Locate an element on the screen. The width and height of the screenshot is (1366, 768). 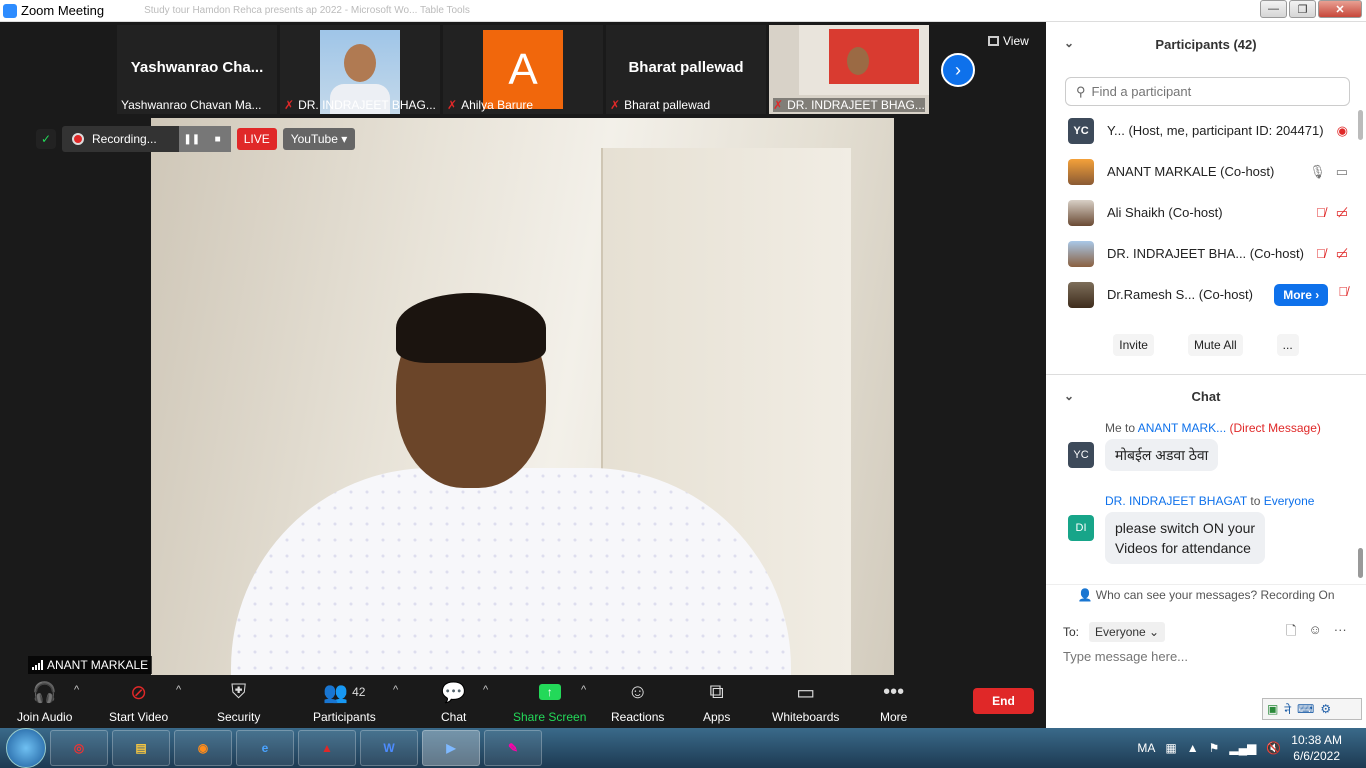
reactions-button: ☺ Reactions is located at coordinates (637, 702).